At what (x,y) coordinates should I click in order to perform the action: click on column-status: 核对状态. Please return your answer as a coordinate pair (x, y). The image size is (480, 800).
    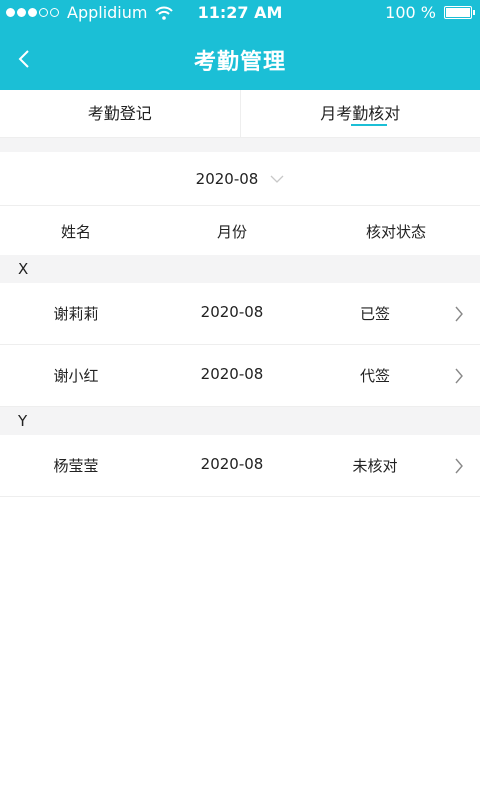
    Looking at the image, I should click on (395, 231).